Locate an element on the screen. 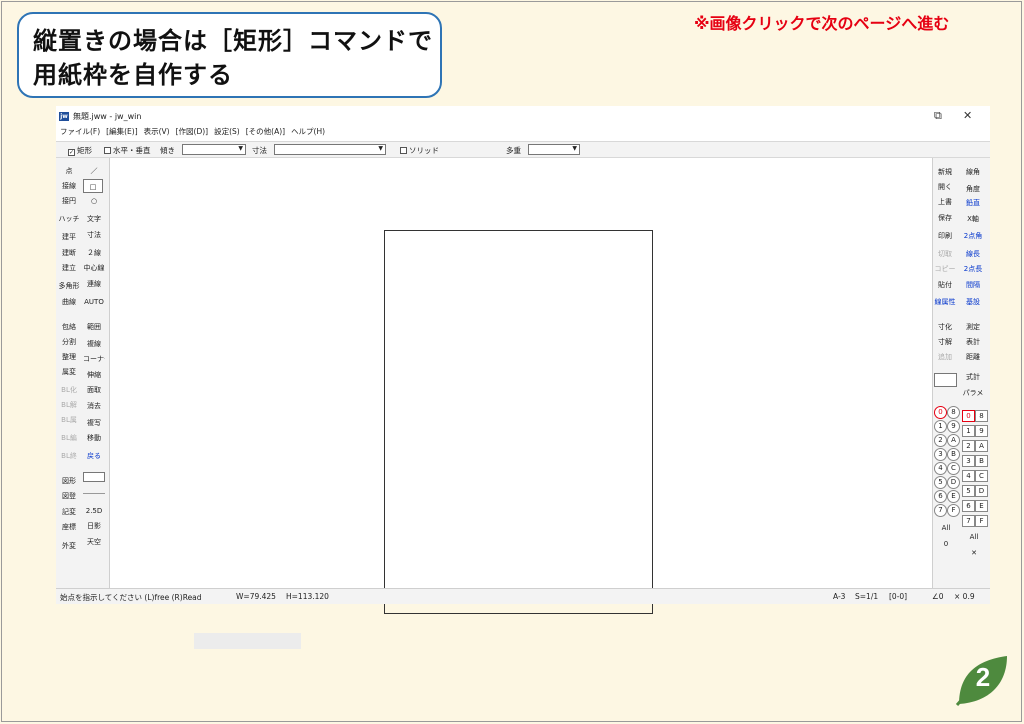 The width and height of the screenshot is (1024, 724). group-button-b: B is located at coordinates (981, 461).